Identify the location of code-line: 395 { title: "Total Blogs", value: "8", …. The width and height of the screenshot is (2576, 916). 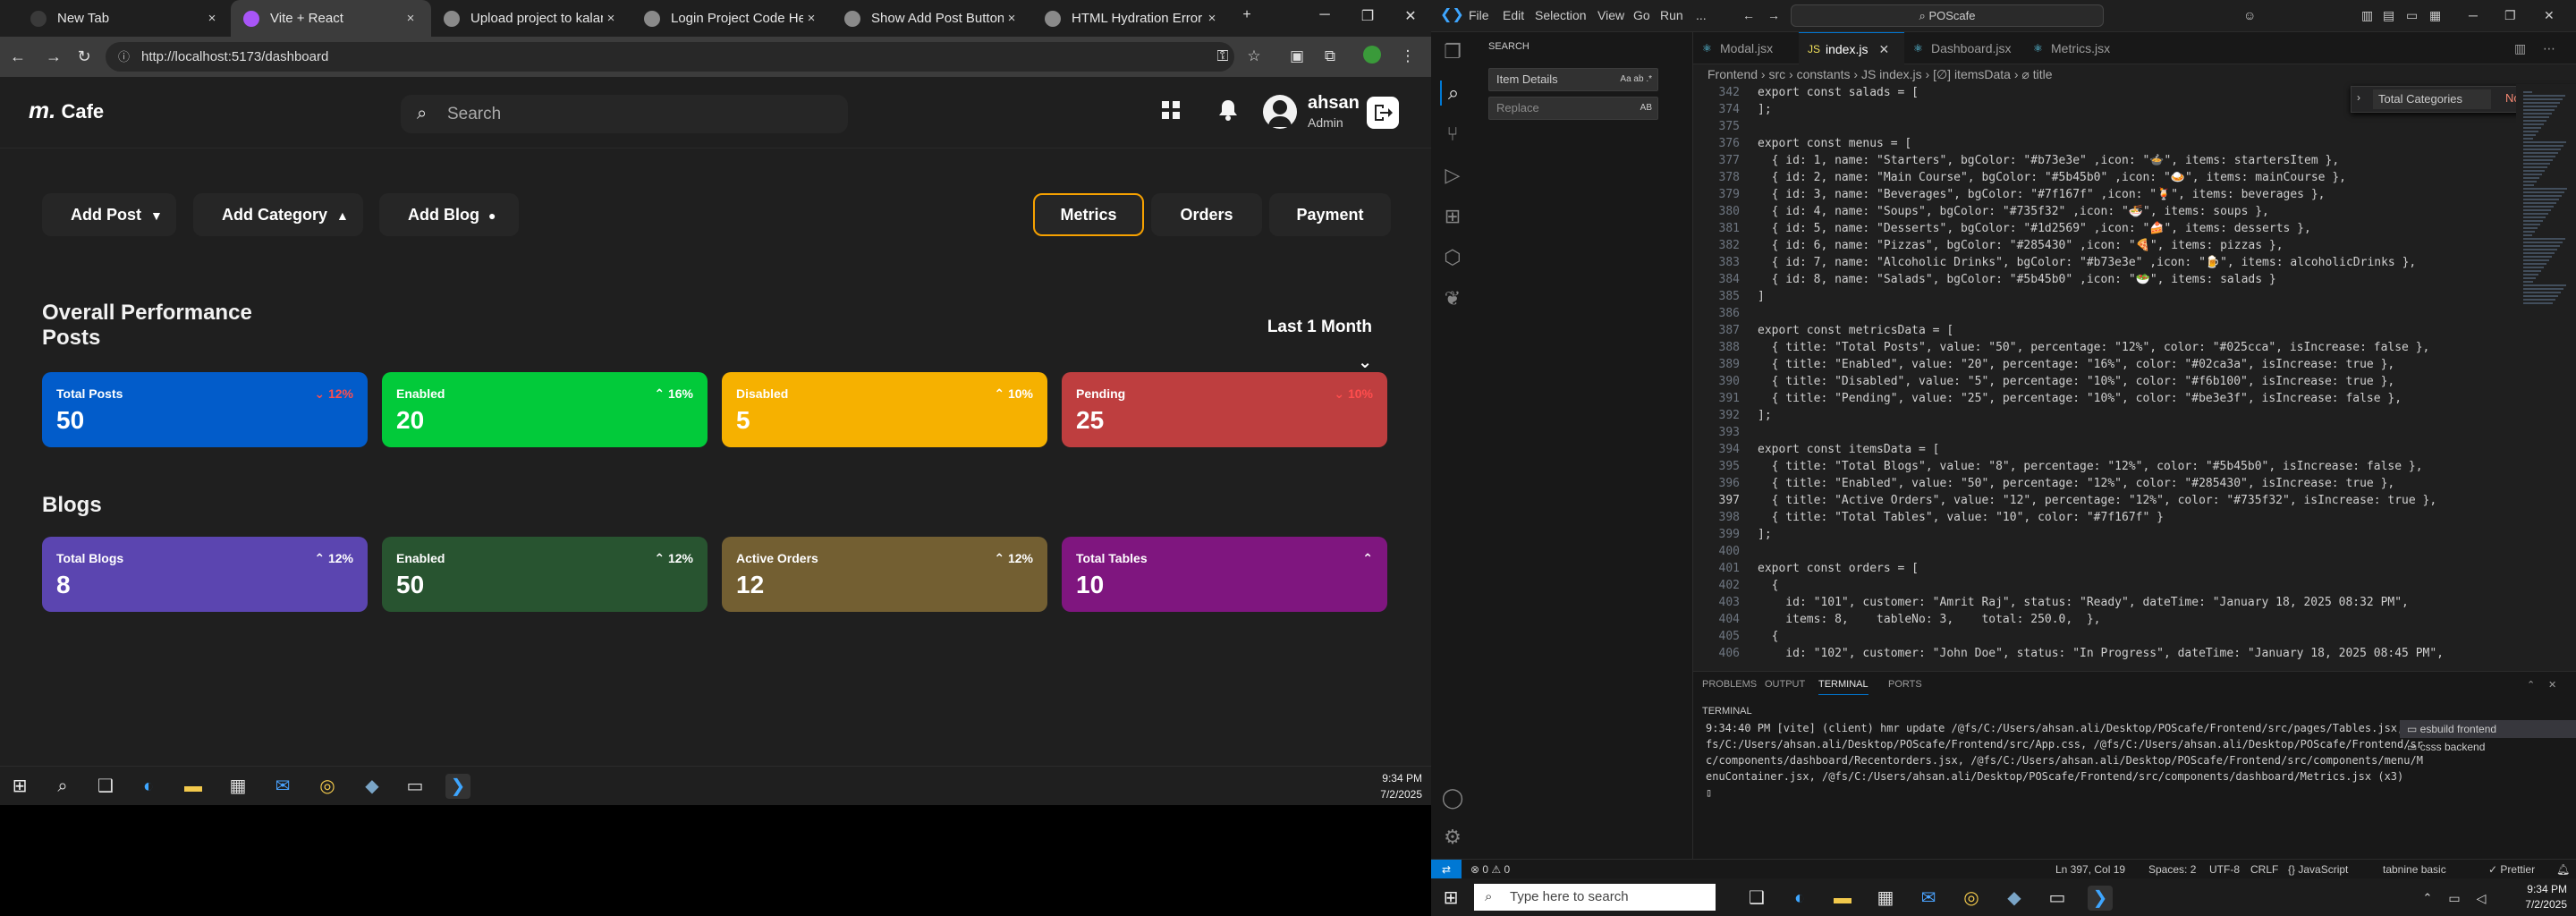
(2104, 466).